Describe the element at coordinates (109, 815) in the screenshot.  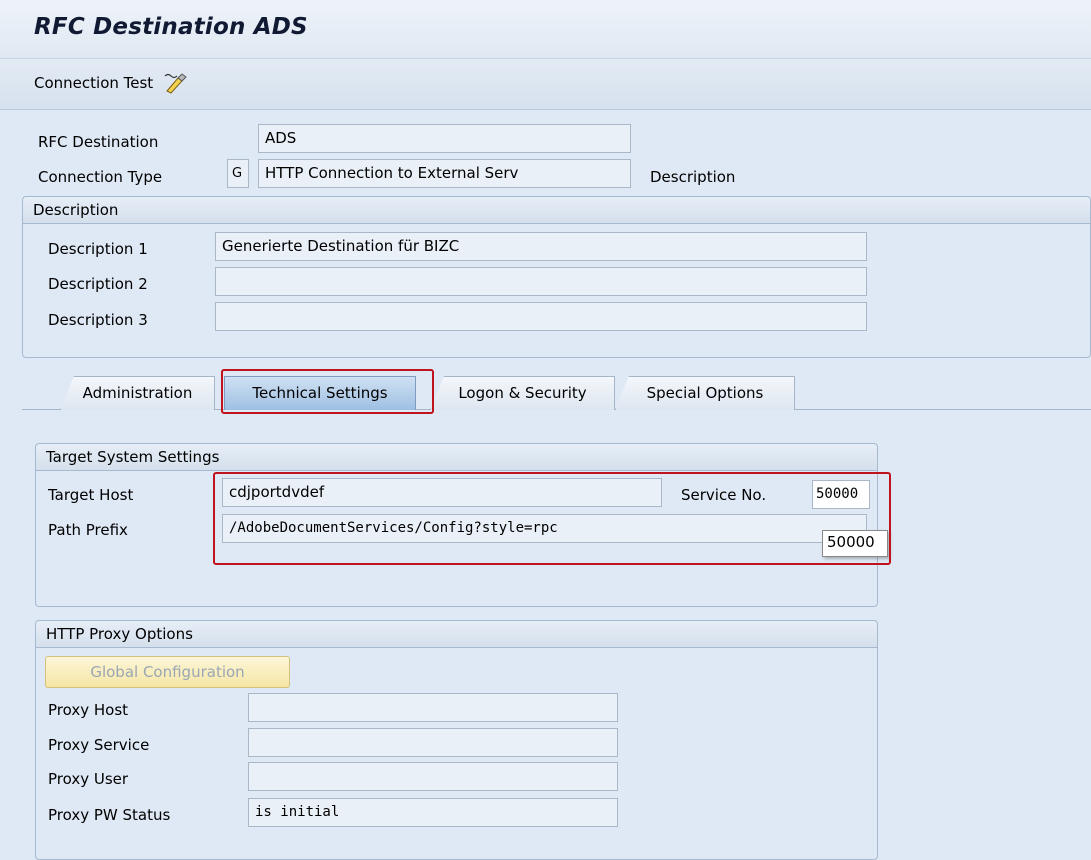
I see `proxy-pw-status-label: Proxy PW Status` at that location.